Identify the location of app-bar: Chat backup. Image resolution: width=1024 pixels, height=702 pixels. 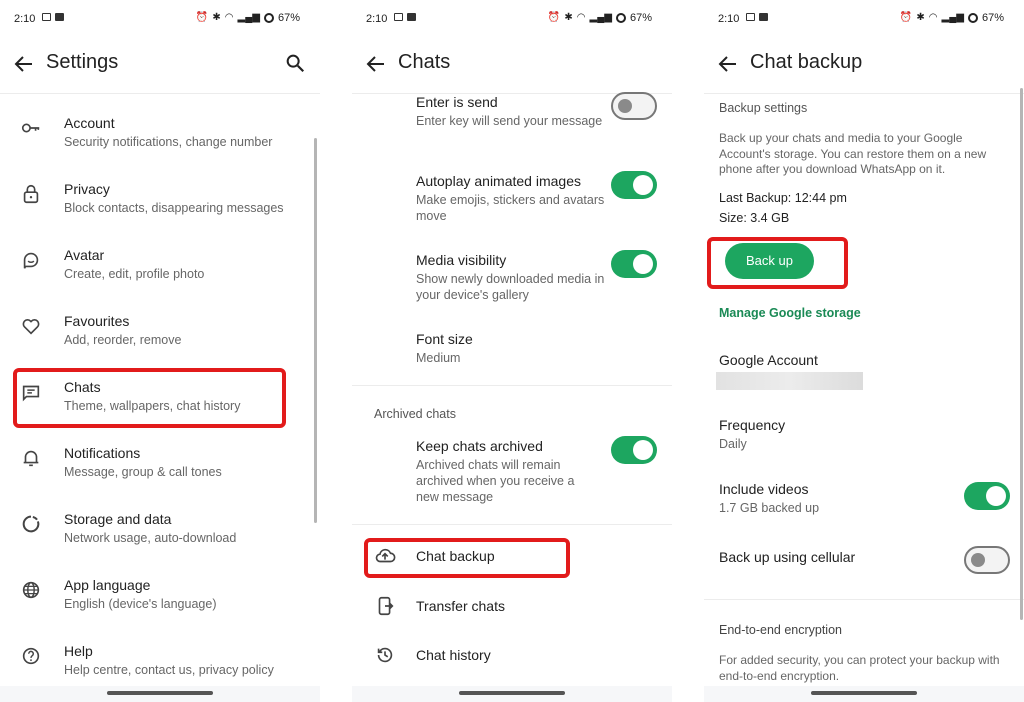
(864, 66).